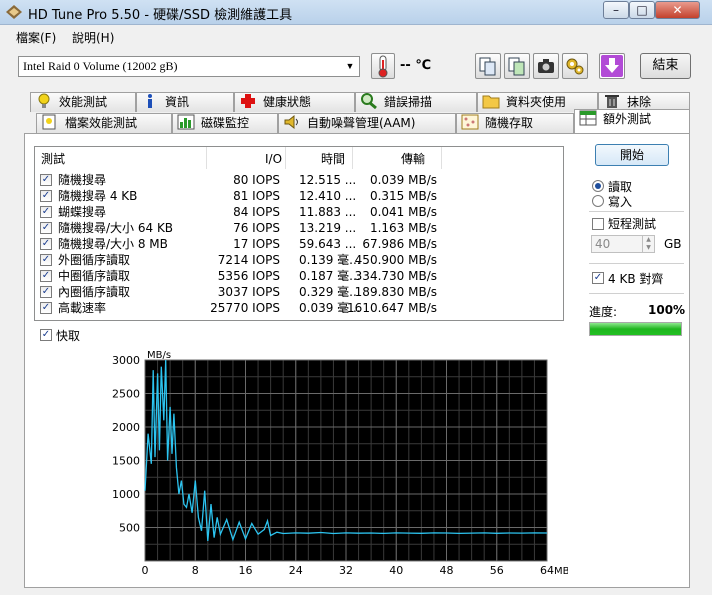  Describe the element at coordinates (94, 276) in the screenshot. I see `cell-test-name: 中圈循序讀取` at that location.